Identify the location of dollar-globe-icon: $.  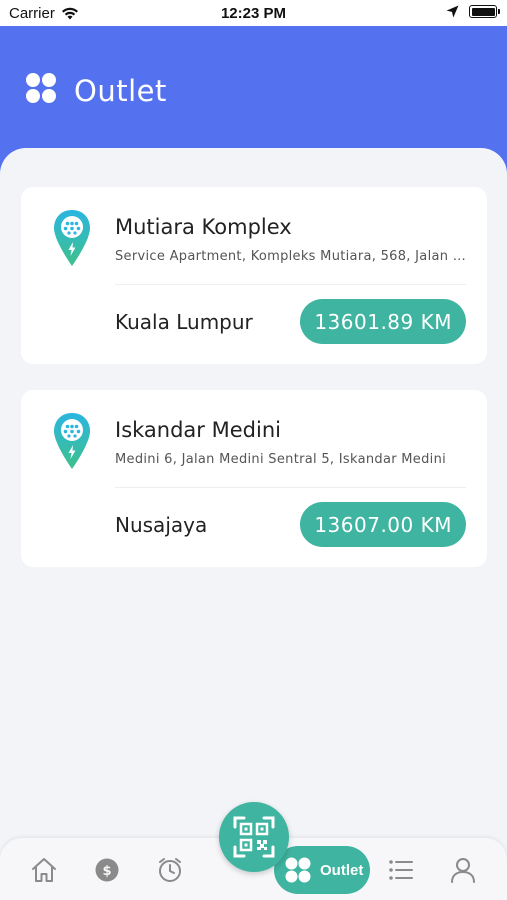
(107, 870).